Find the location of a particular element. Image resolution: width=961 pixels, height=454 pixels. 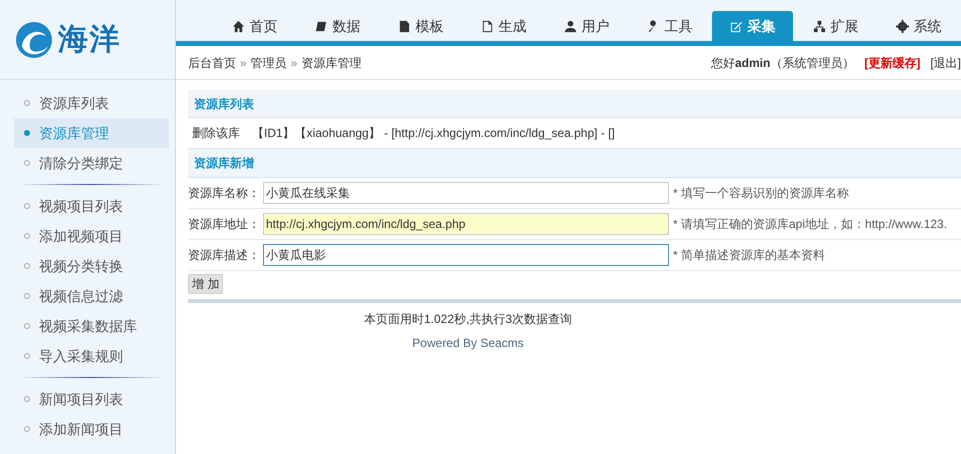

user-icon is located at coordinates (570, 26).